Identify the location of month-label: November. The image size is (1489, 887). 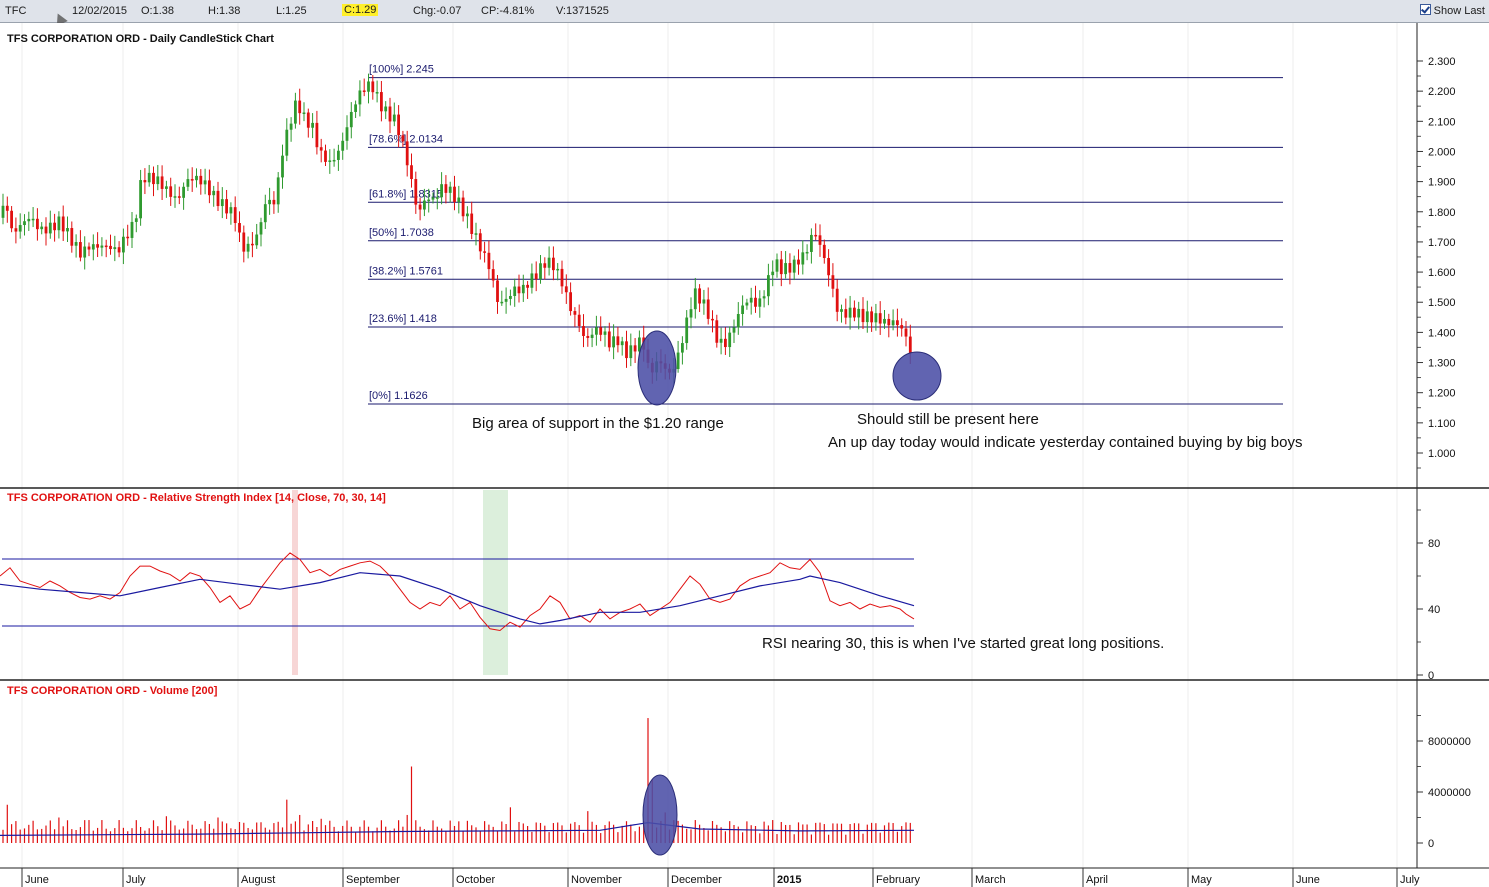
(596, 880).